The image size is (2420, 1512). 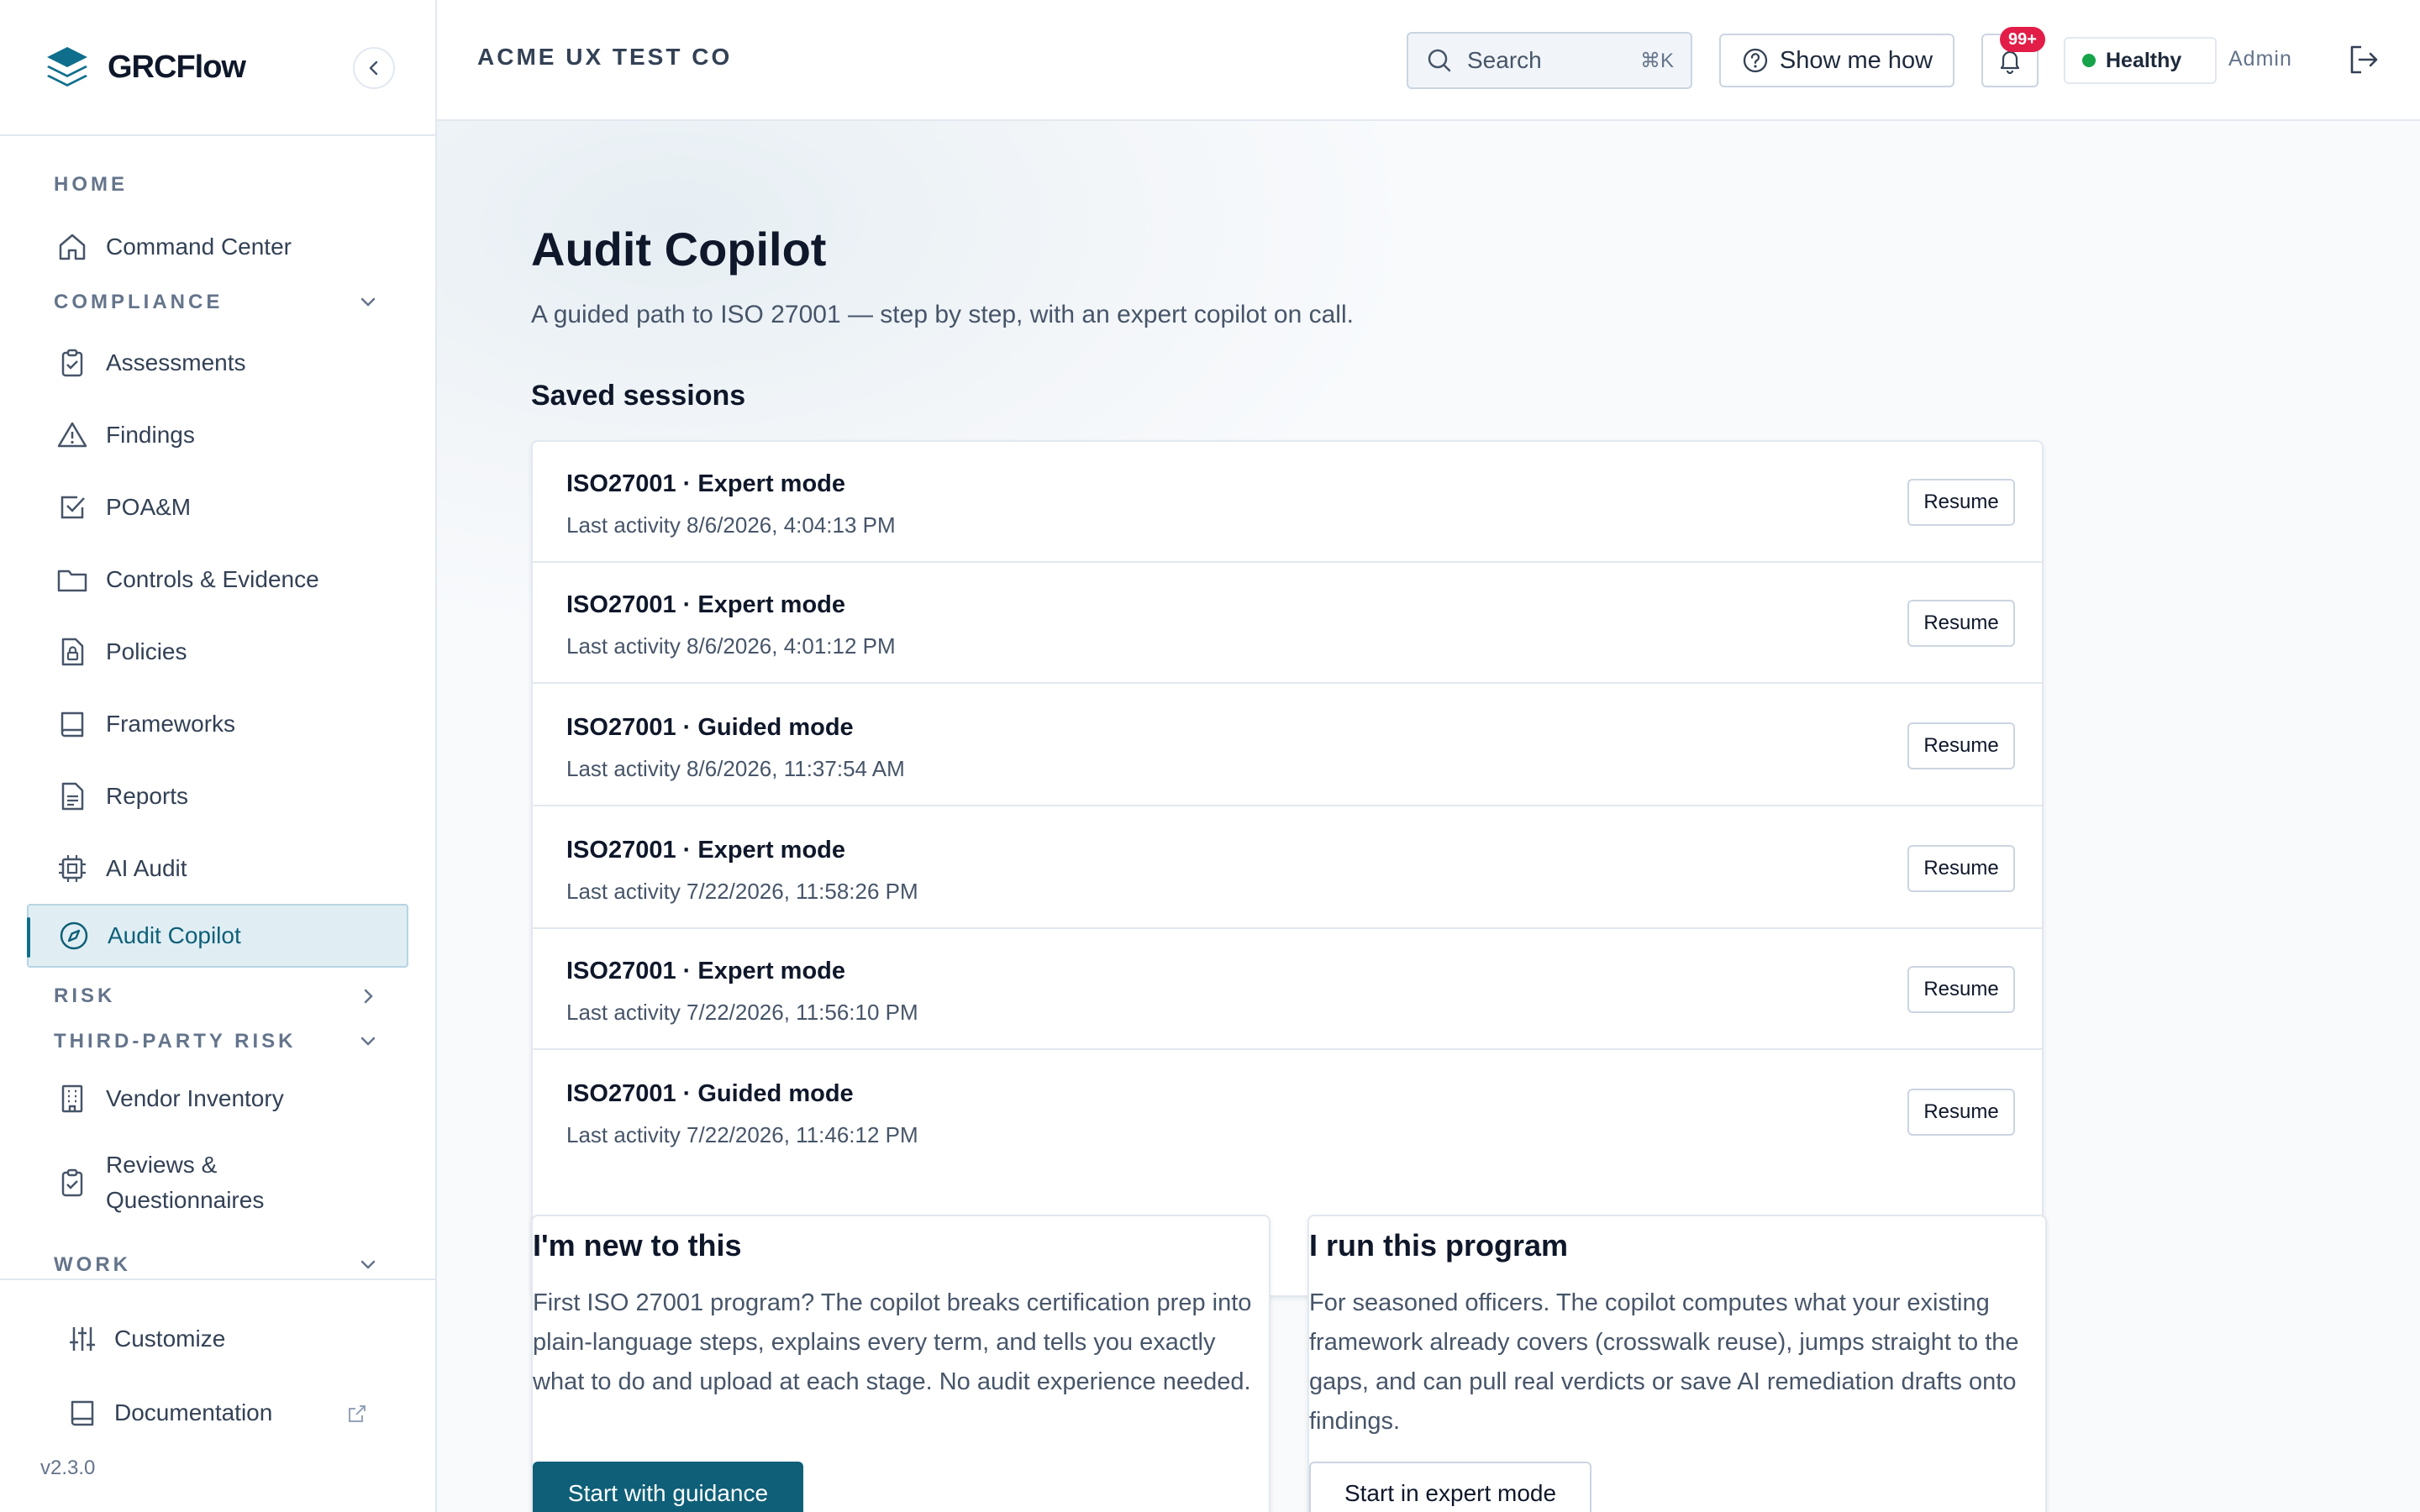 I want to click on home-icon, so click(x=73, y=247).